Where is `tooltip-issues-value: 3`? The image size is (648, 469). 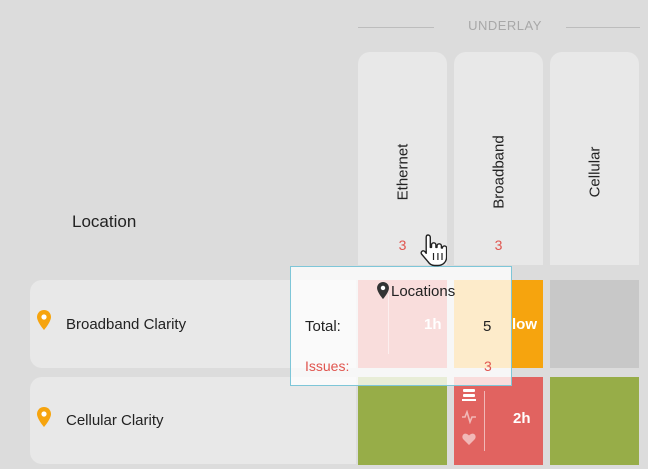 tooltip-issues-value: 3 is located at coordinates (488, 366).